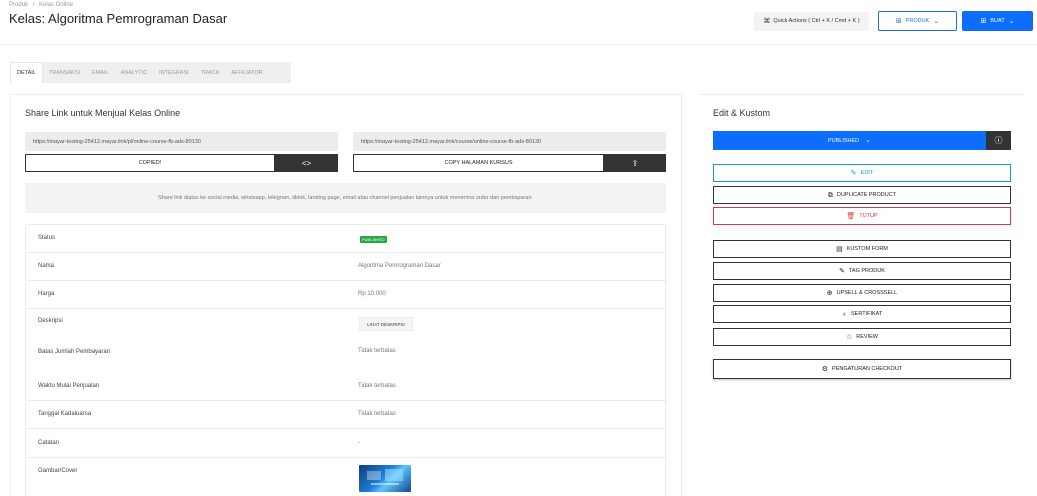 This screenshot has height=496, width=1037. I want to click on nama-value: Algoritma Pemrograman Dasar, so click(399, 266).